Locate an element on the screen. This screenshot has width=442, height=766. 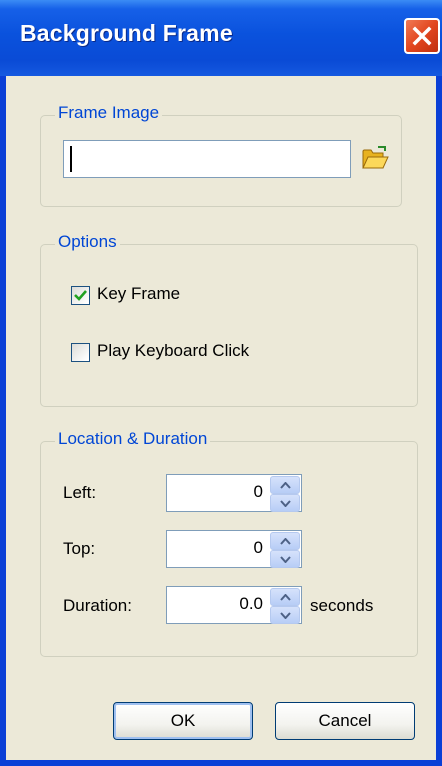
checkmark-icon is located at coordinates (80, 295).